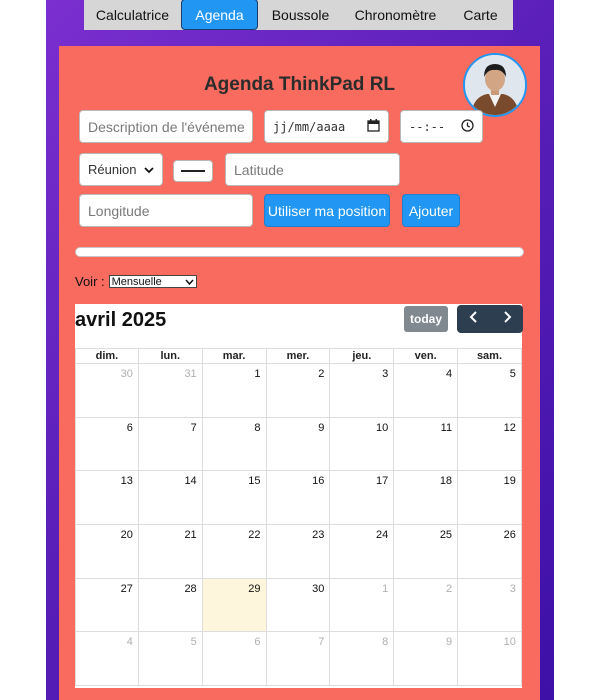  I want to click on calendar-day-cell: 16, so click(298, 498).